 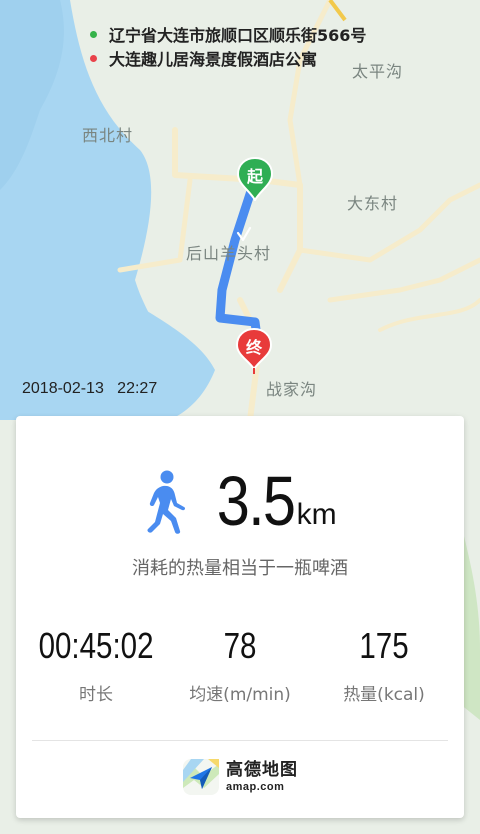 What do you see at coordinates (96, 695) in the screenshot?
I see `stat-duration-label: 时长` at bounding box center [96, 695].